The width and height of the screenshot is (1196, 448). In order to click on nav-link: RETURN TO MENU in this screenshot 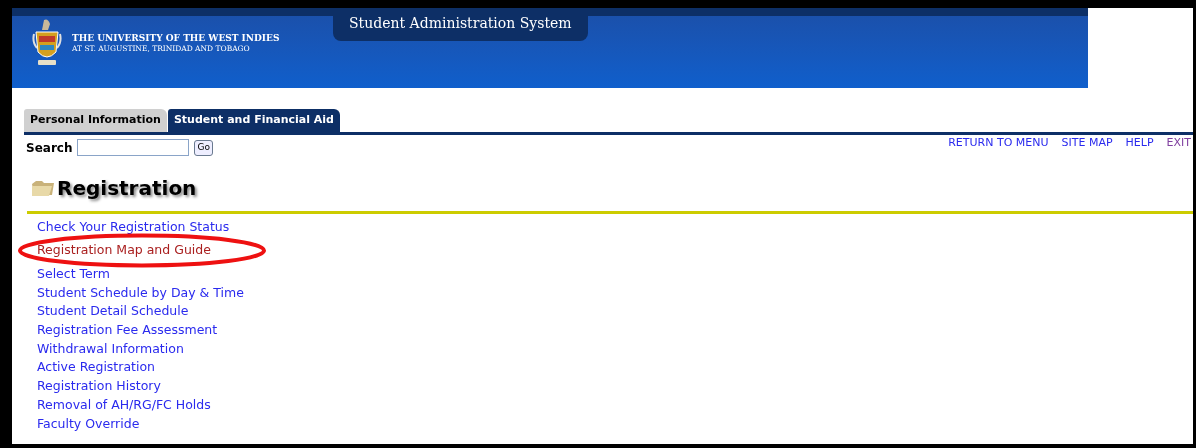, I will do `click(998, 143)`.